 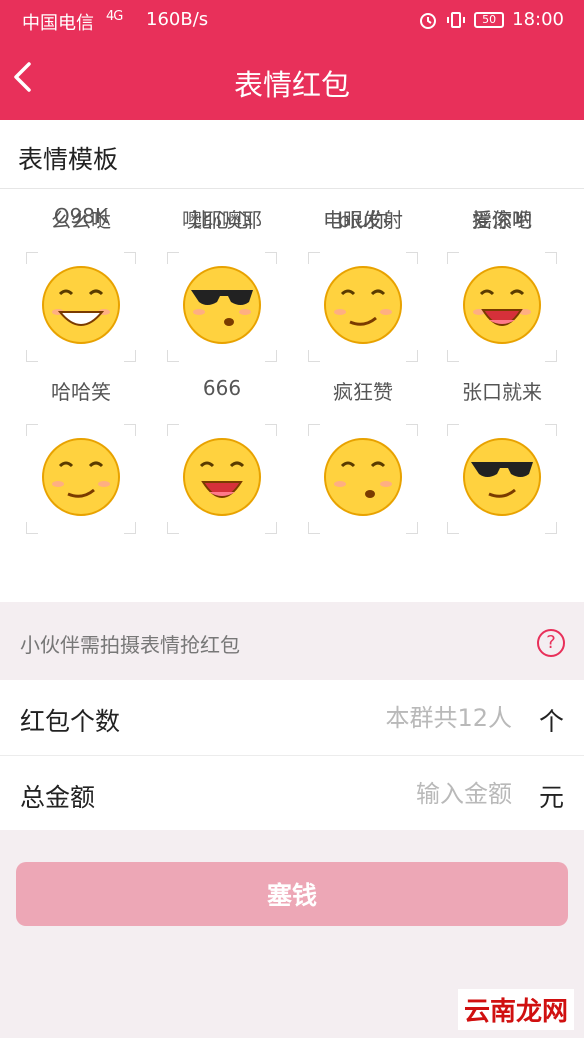 I want to click on emoji-template-item: 噢耶噢耶, so click(x=222, y=270).